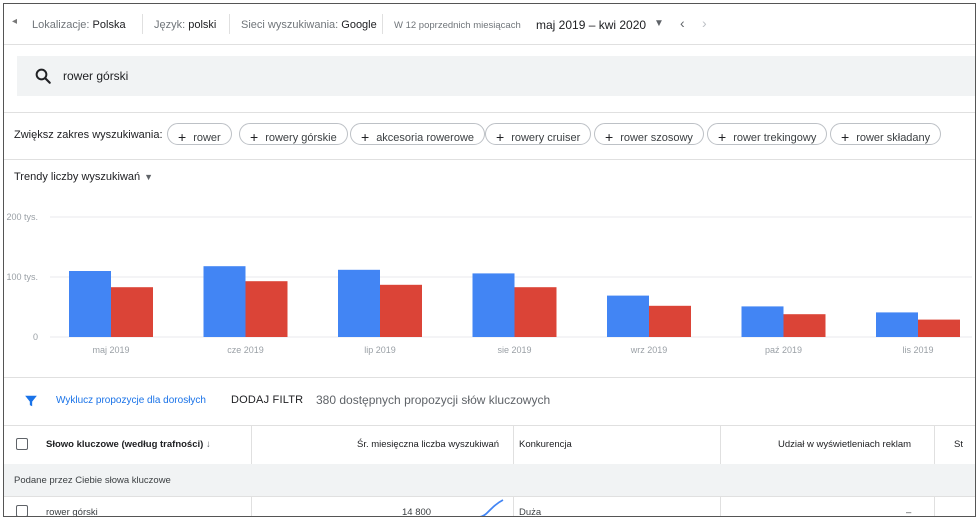 The width and height of the screenshot is (979, 520). Describe the element at coordinates (22, 444) in the screenshot. I see `select-all-checkbox` at that location.